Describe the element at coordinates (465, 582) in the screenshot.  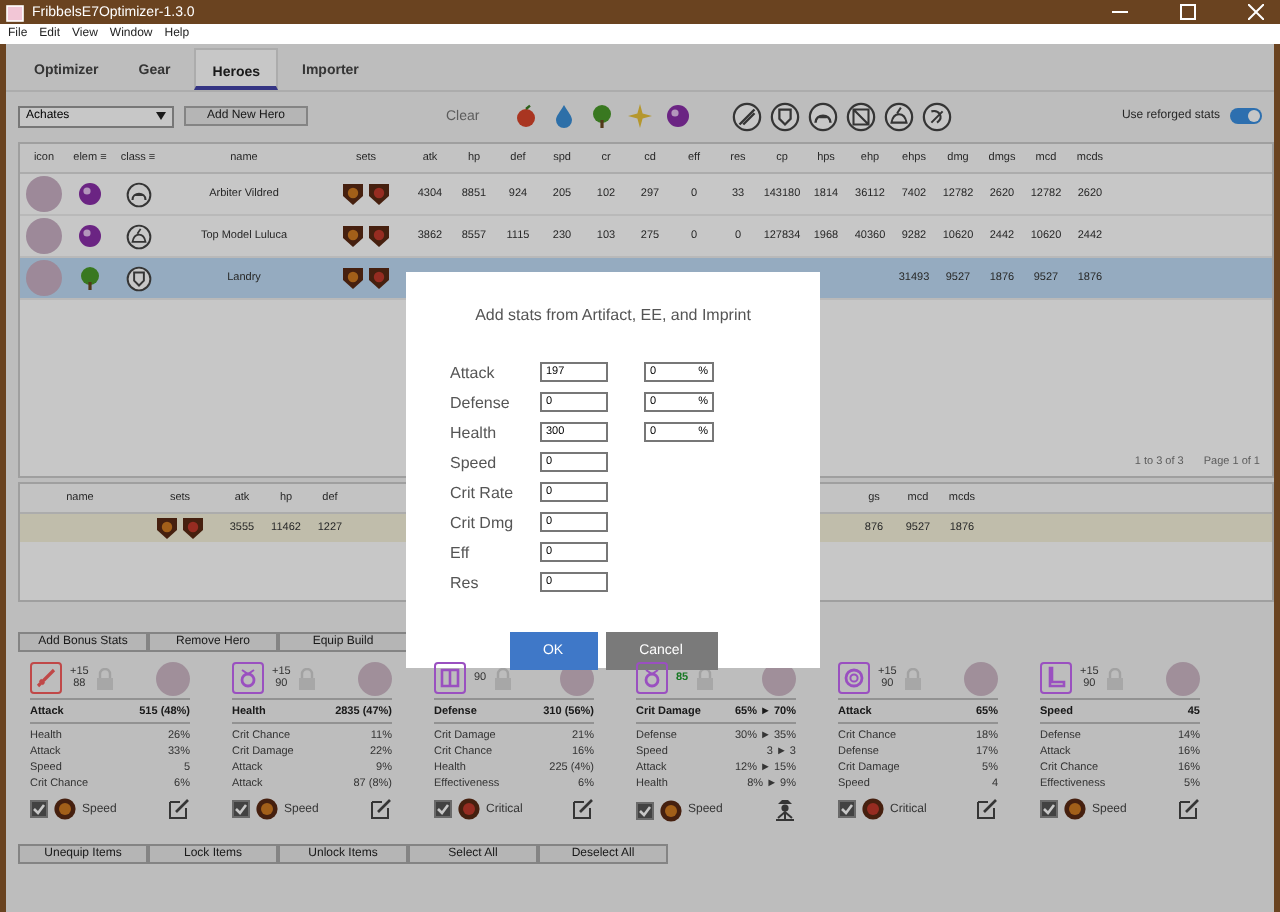
I see `field-label: Res` at that location.